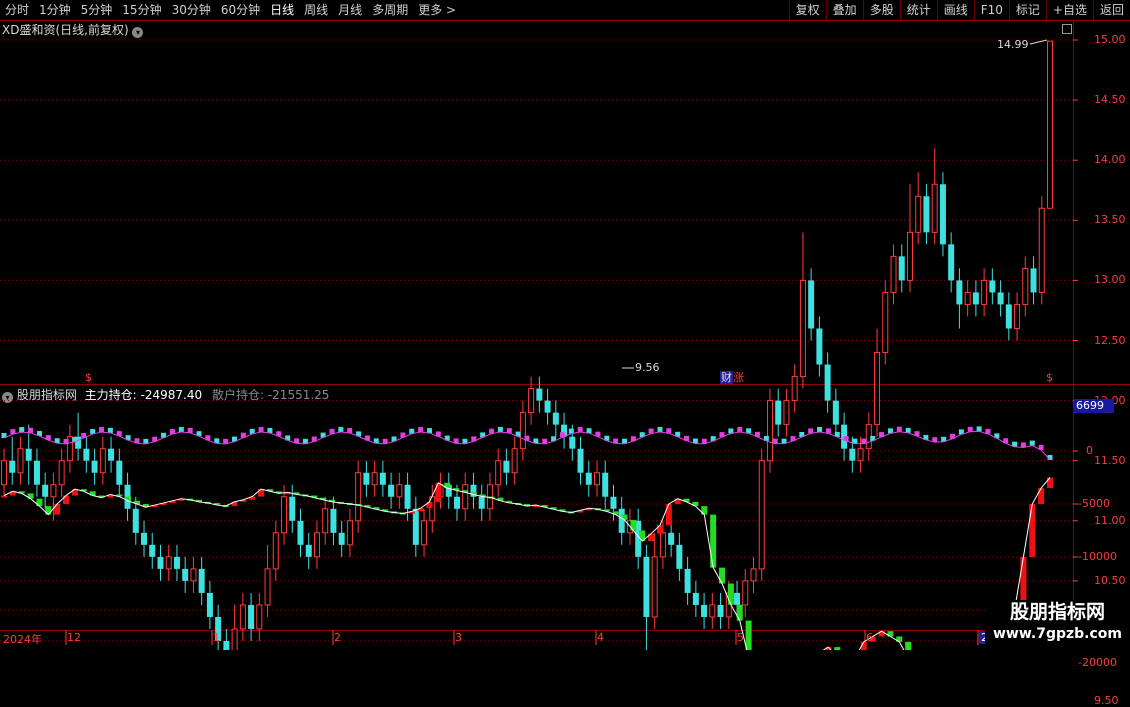 The height and width of the screenshot is (707, 1130). What do you see at coordinates (1110, 520) in the screenshot?
I see `price-tick: 11.00` at bounding box center [1110, 520].